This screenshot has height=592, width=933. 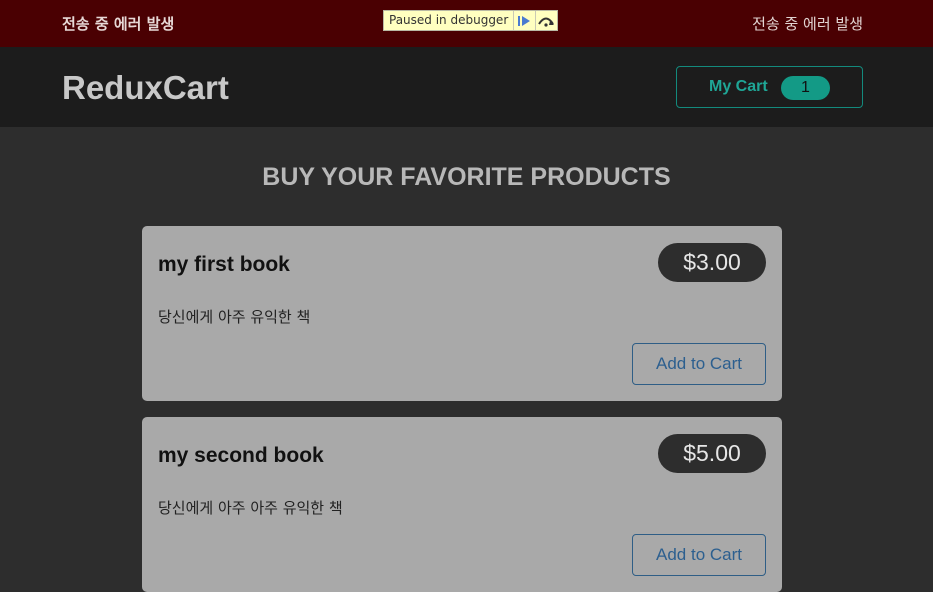 What do you see at coordinates (118, 24) in the screenshot?
I see `notification-message: 전송 중 에러 발생` at bounding box center [118, 24].